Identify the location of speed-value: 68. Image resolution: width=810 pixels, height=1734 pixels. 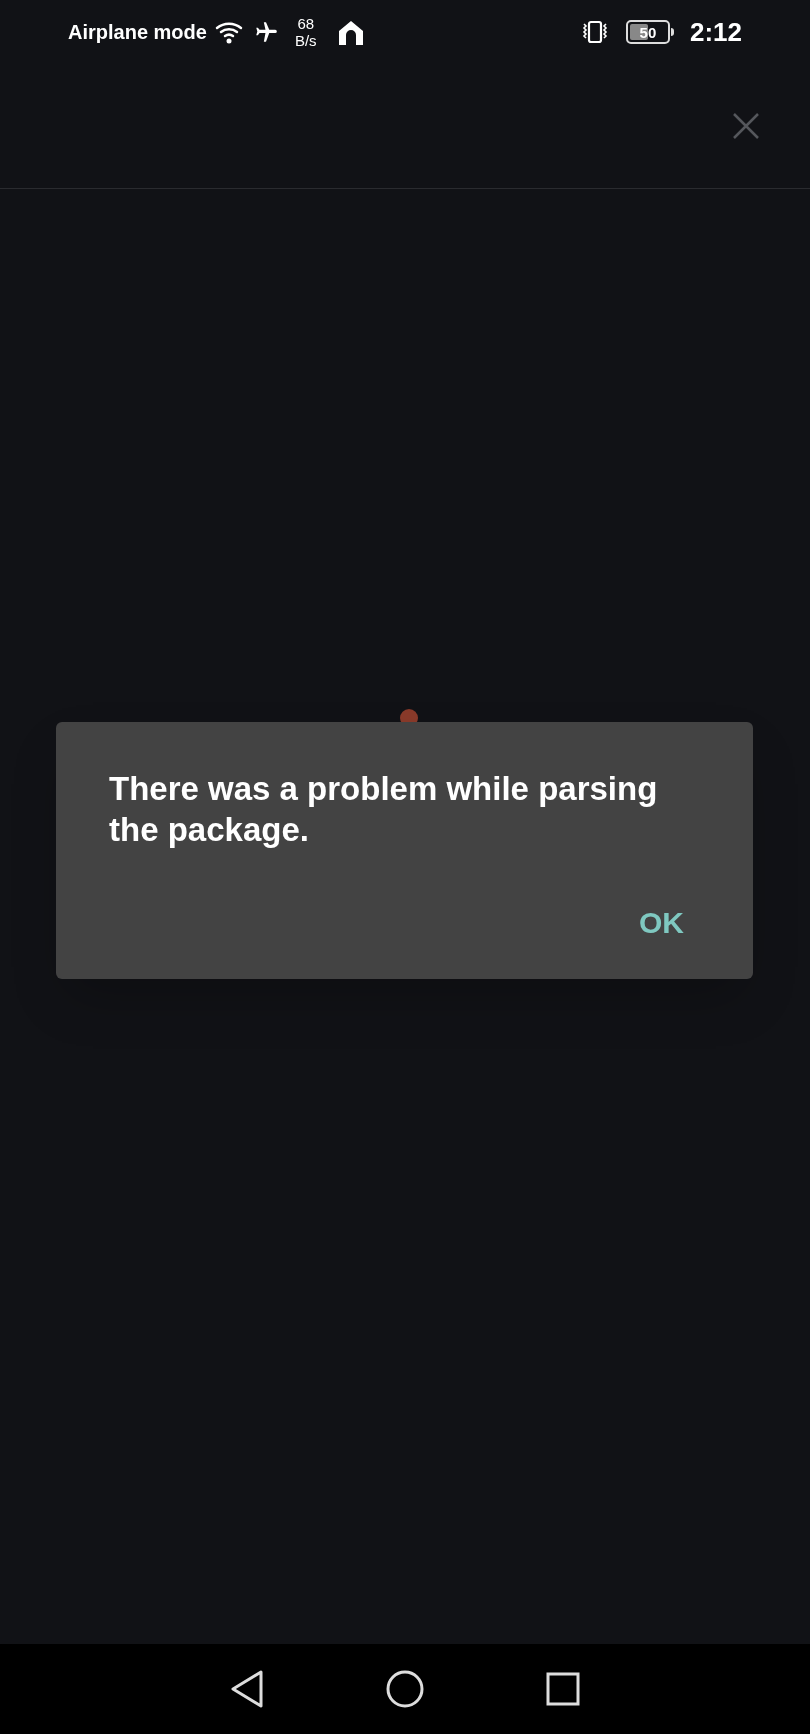
(306, 23).